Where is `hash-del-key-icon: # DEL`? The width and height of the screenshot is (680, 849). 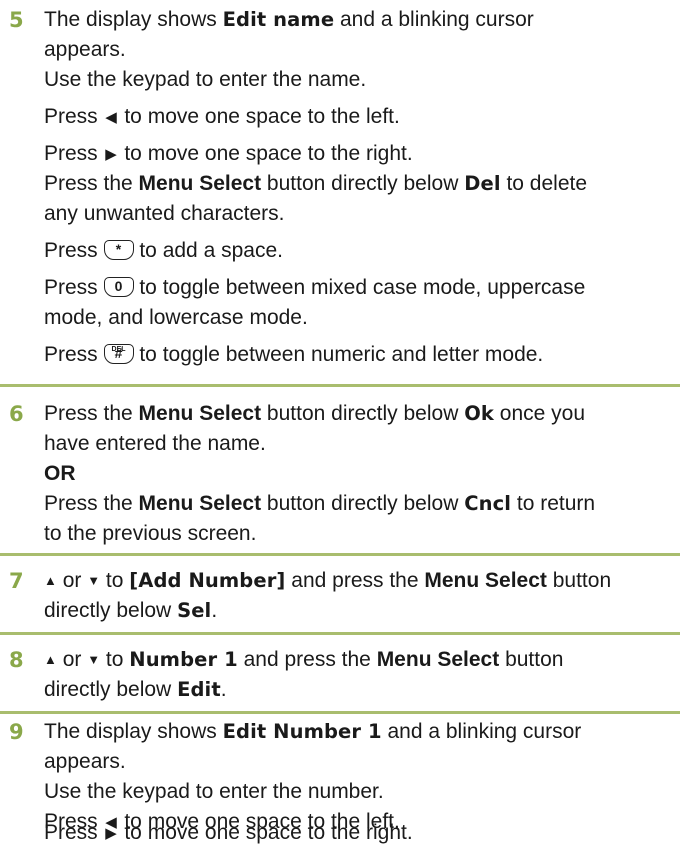 hash-del-key-icon: # DEL is located at coordinates (118, 354).